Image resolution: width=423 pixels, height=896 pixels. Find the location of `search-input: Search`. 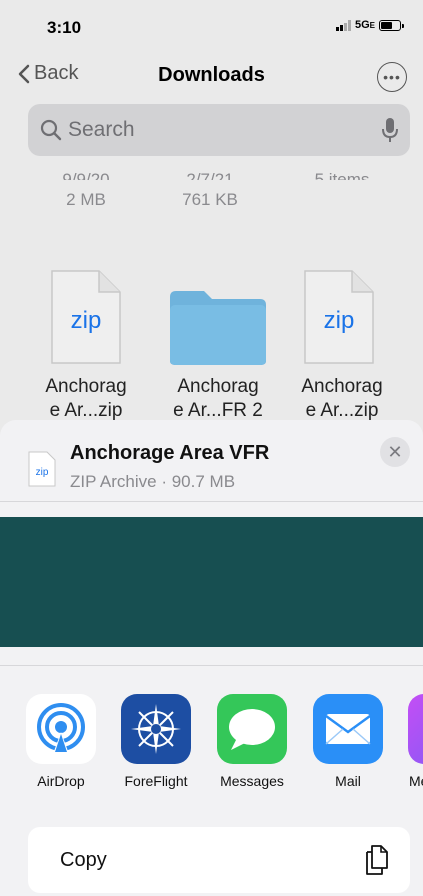

search-input: Search is located at coordinates (225, 130).